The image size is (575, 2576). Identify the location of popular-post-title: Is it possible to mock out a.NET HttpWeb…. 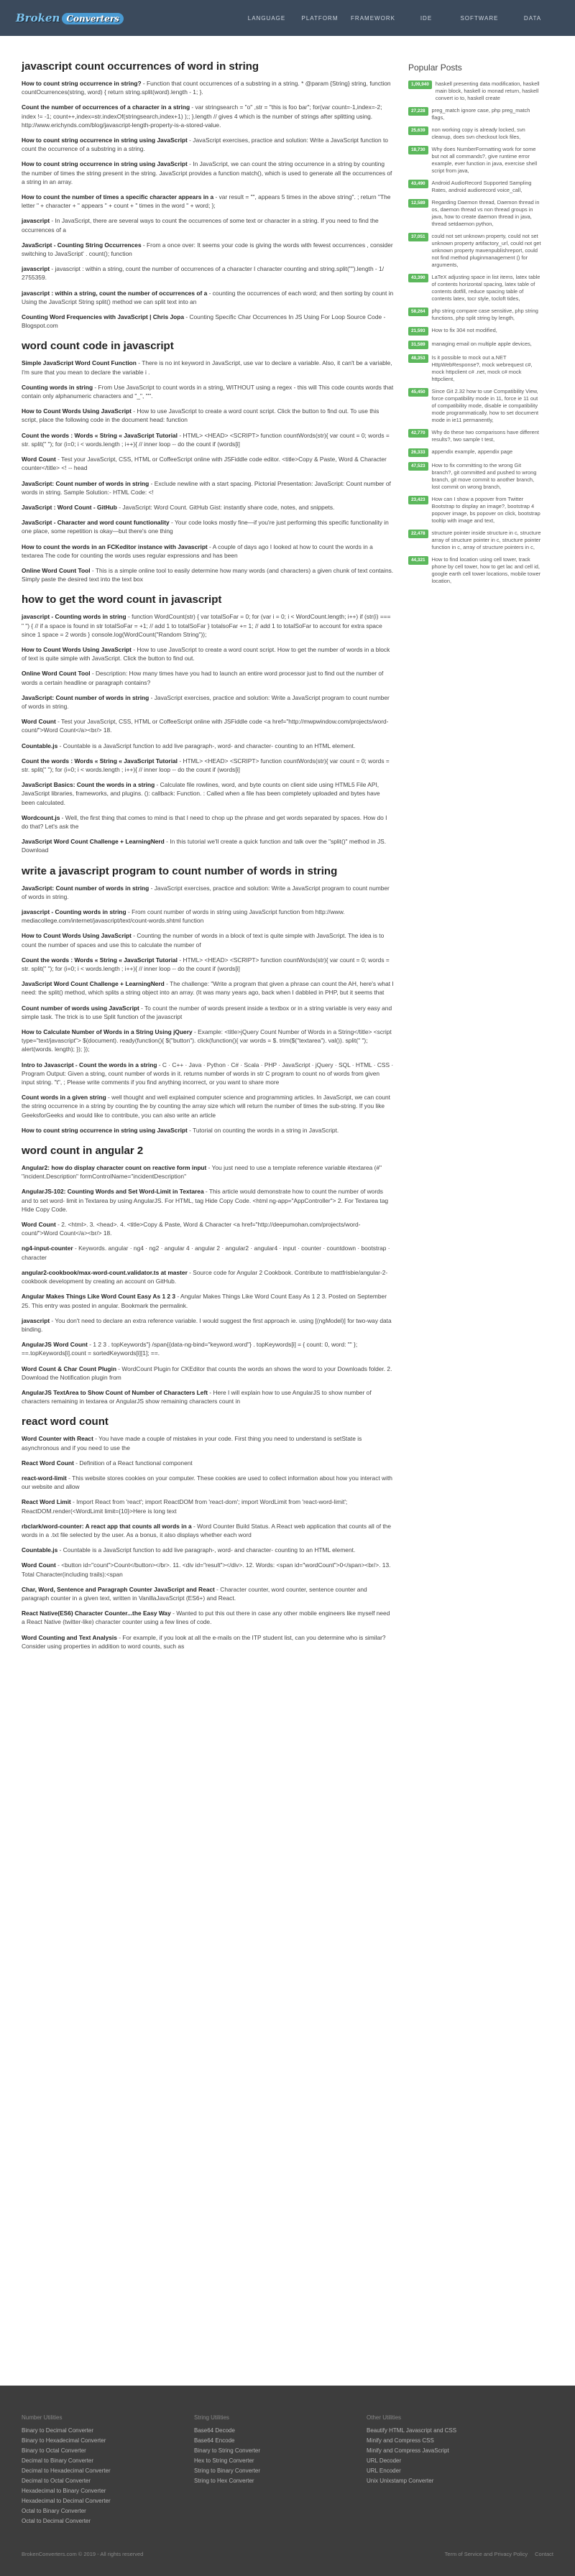
(487, 368).